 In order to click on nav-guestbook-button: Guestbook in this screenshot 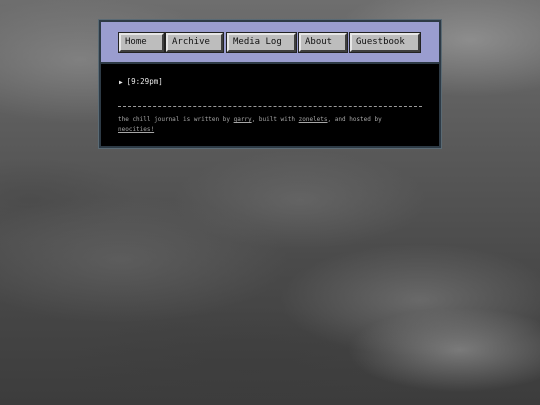, I will do `click(385, 42)`.